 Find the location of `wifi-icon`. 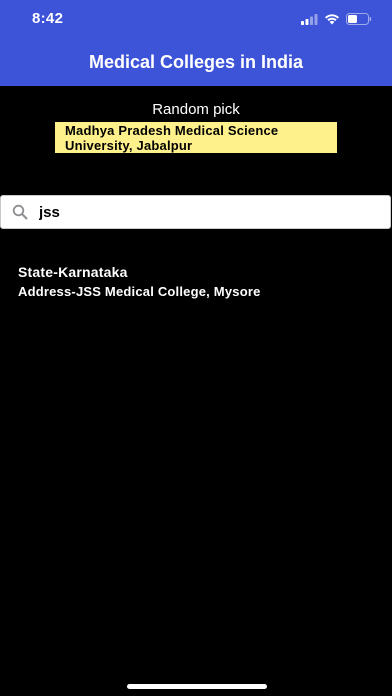

wifi-icon is located at coordinates (332, 21).